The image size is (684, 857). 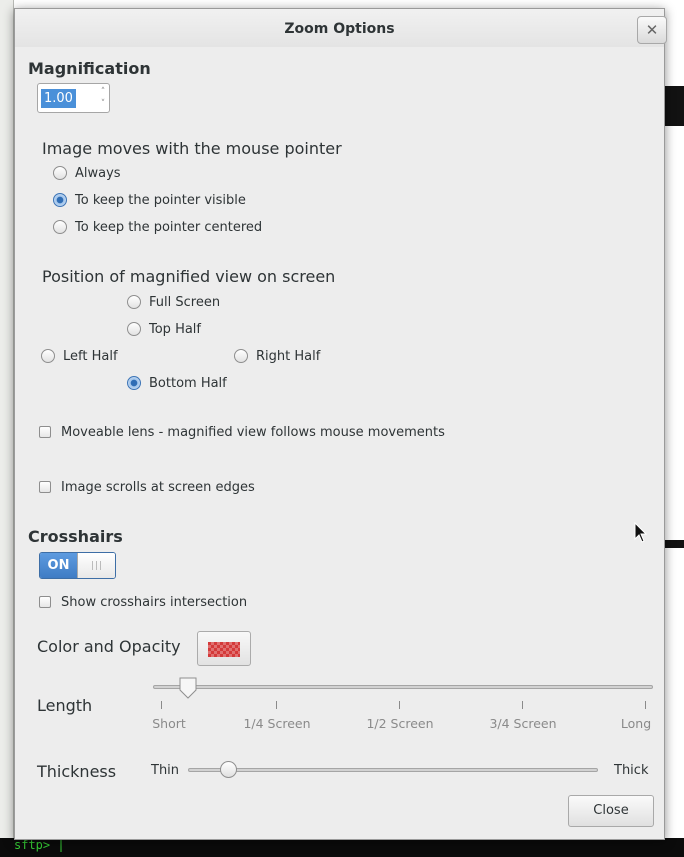 I want to click on grip-icon, so click(x=96, y=565).